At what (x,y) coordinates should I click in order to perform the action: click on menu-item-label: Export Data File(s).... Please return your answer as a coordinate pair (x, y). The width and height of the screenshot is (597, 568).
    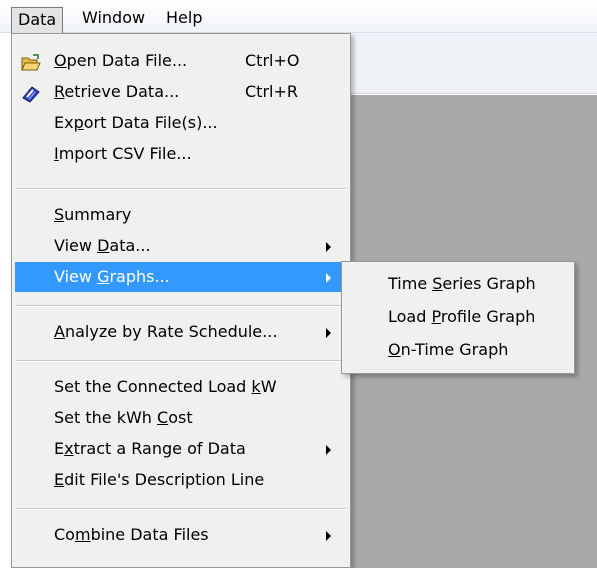
    Looking at the image, I should click on (136, 122).